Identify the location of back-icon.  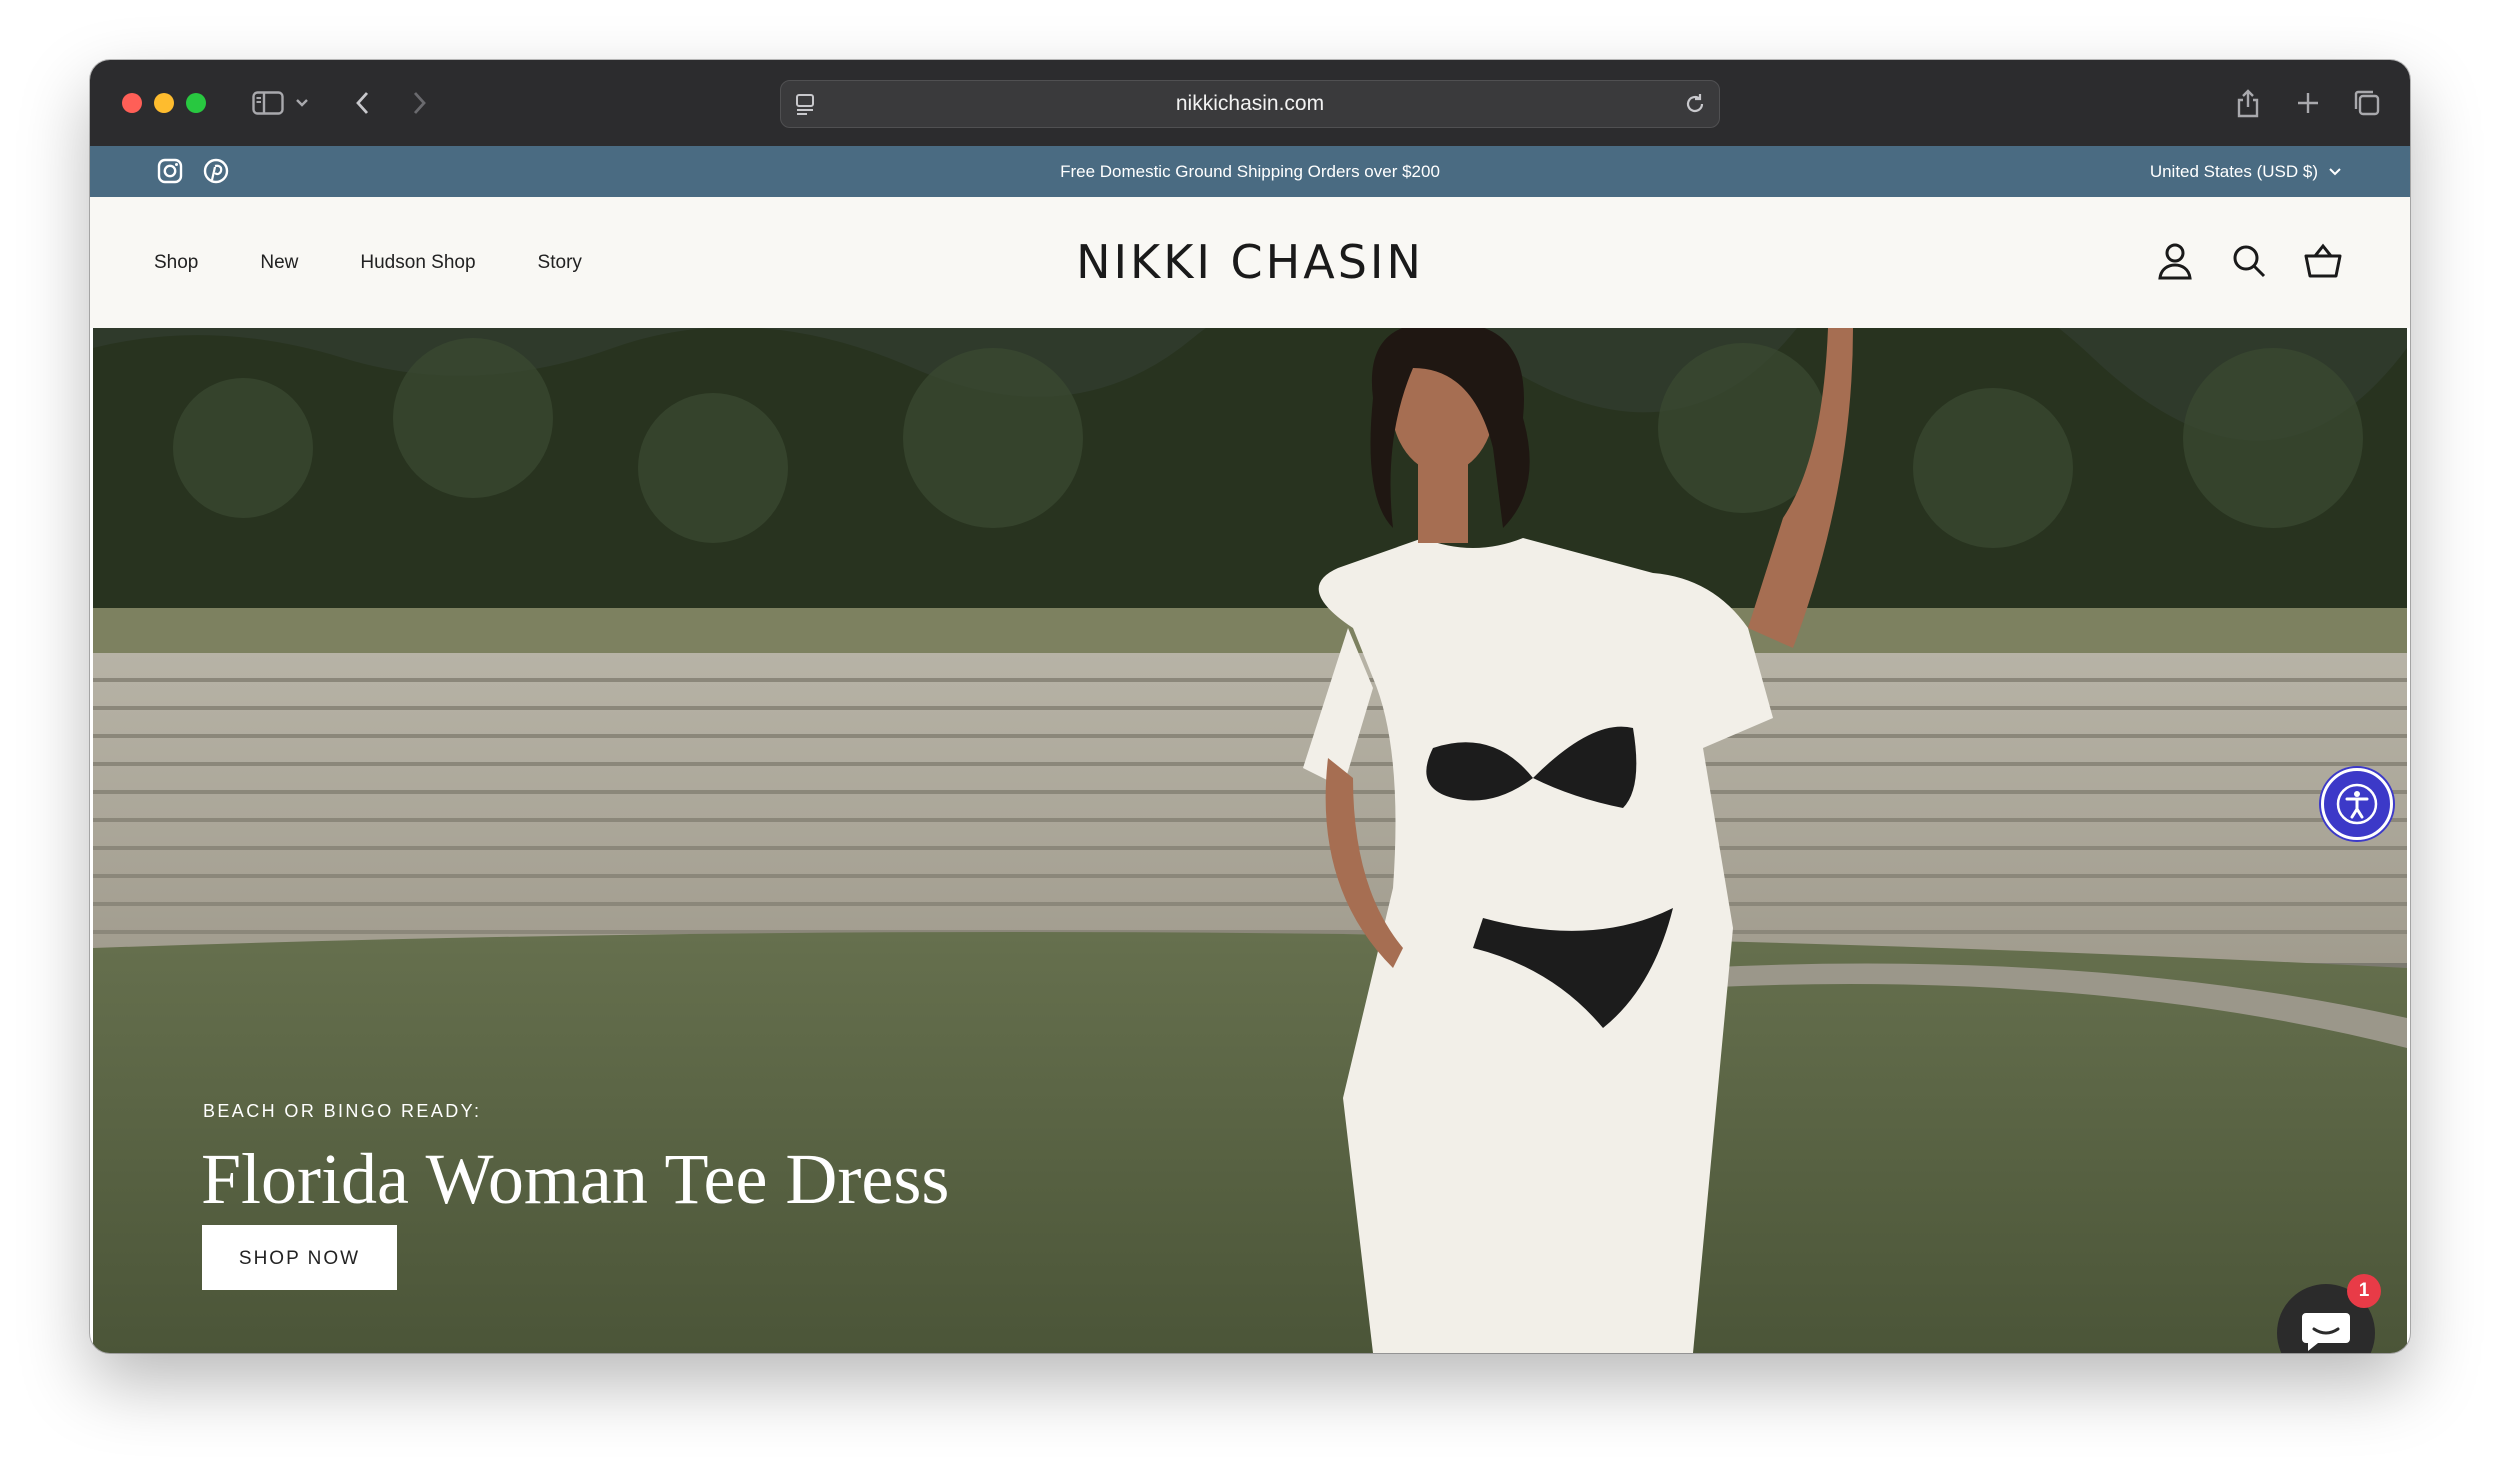
(363, 103).